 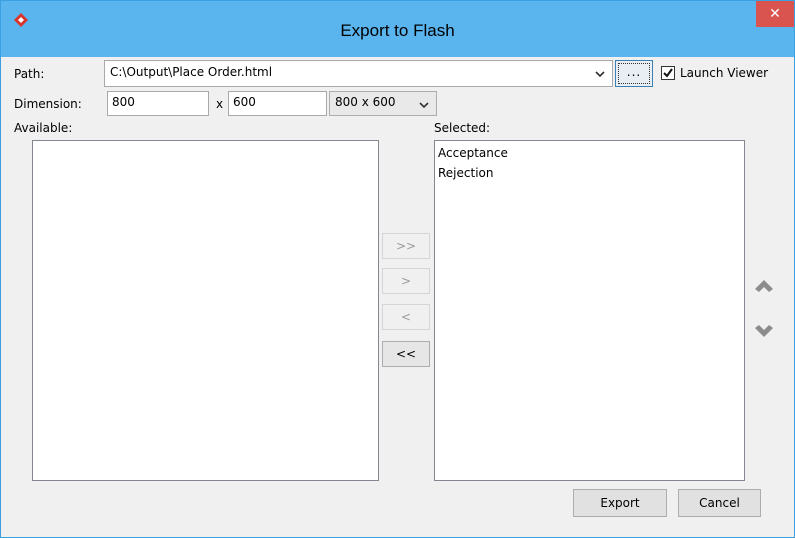 What do you see at coordinates (277, 103) in the screenshot?
I see `height-input: 600` at bounding box center [277, 103].